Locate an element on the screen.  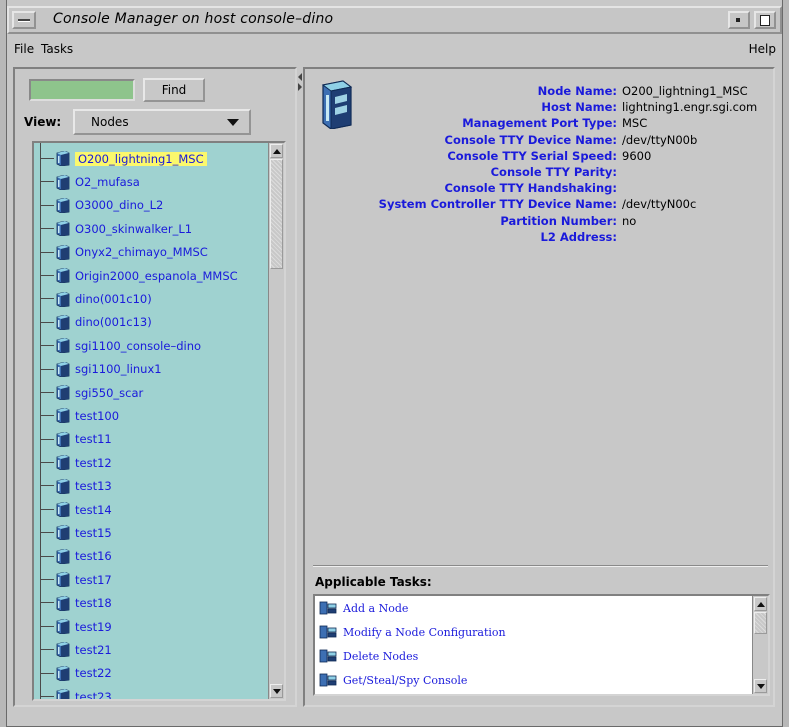
task-item: Modify a Node Configuration is located at coordinates (541, 632).